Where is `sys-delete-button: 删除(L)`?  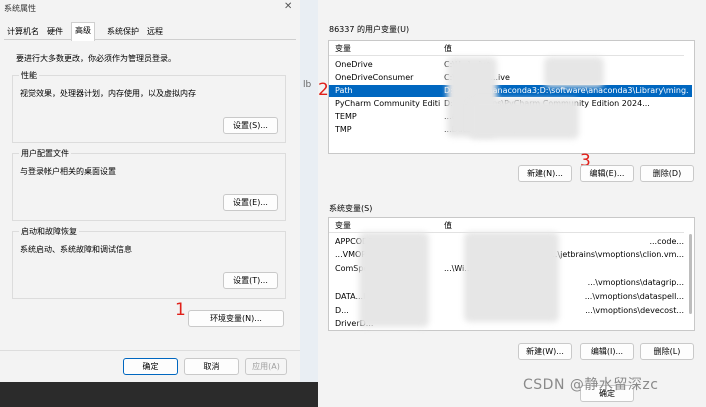
sys-delete-button: 删除(L) is located at coordinates (667, 351).